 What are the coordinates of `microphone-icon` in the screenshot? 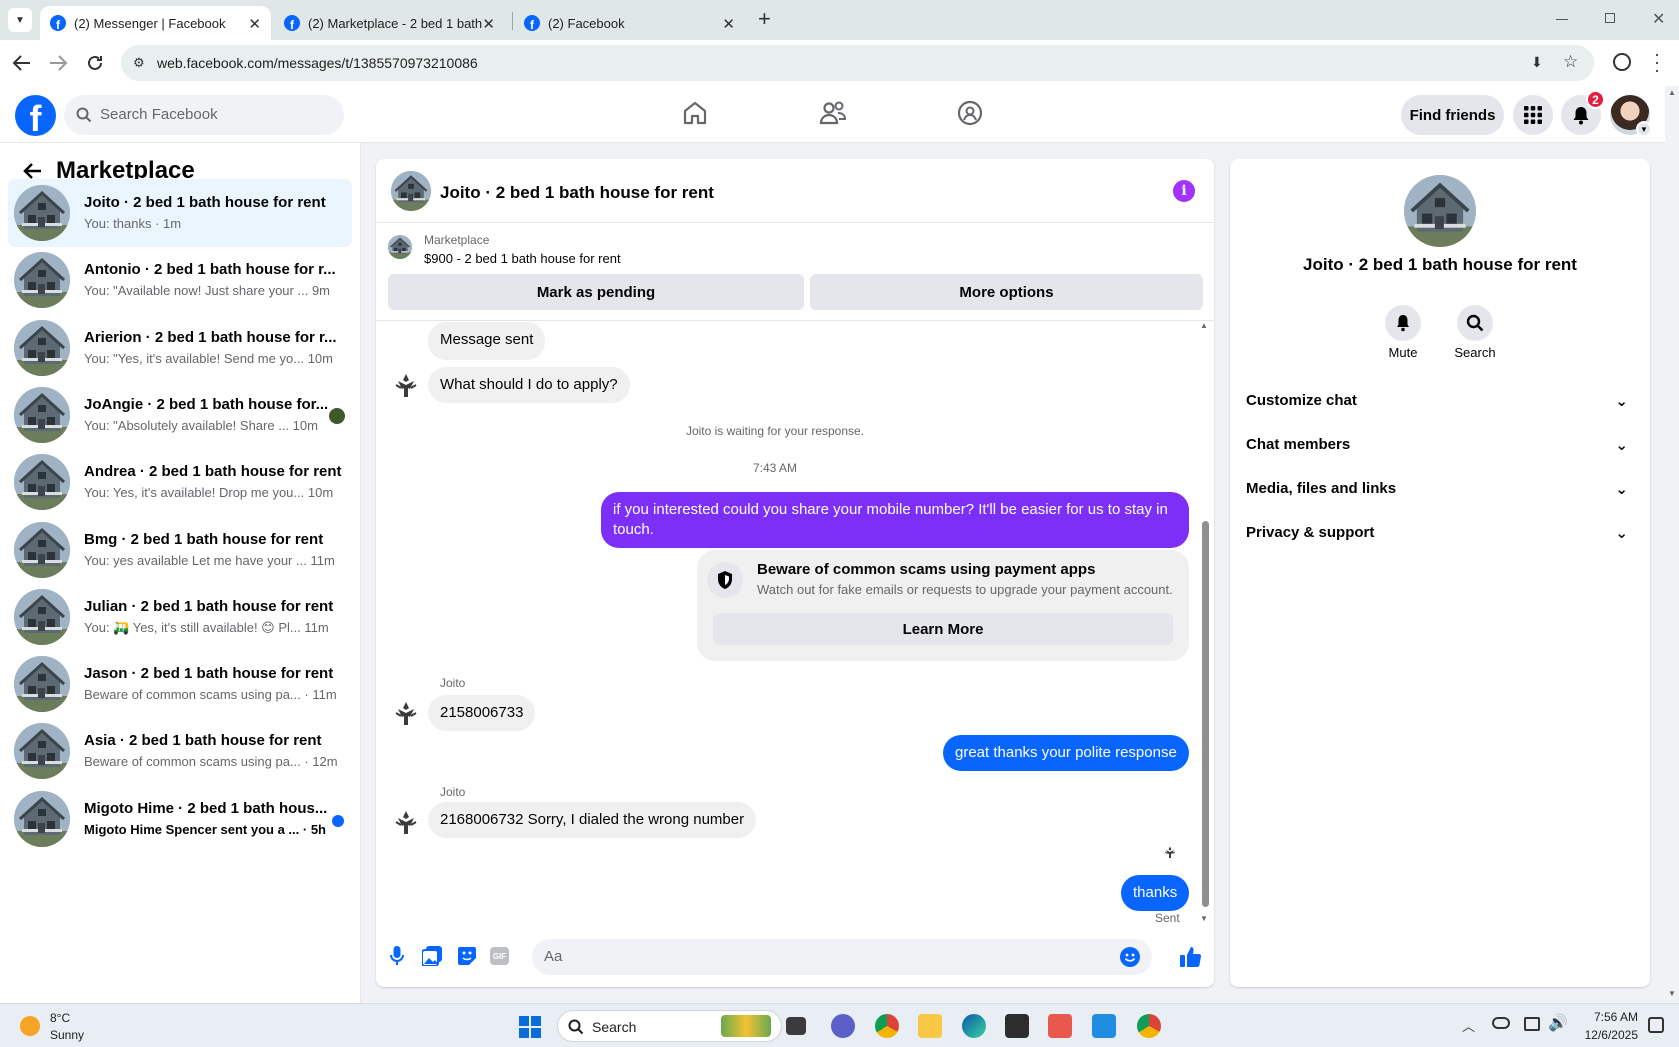 It's located at (397, 956).